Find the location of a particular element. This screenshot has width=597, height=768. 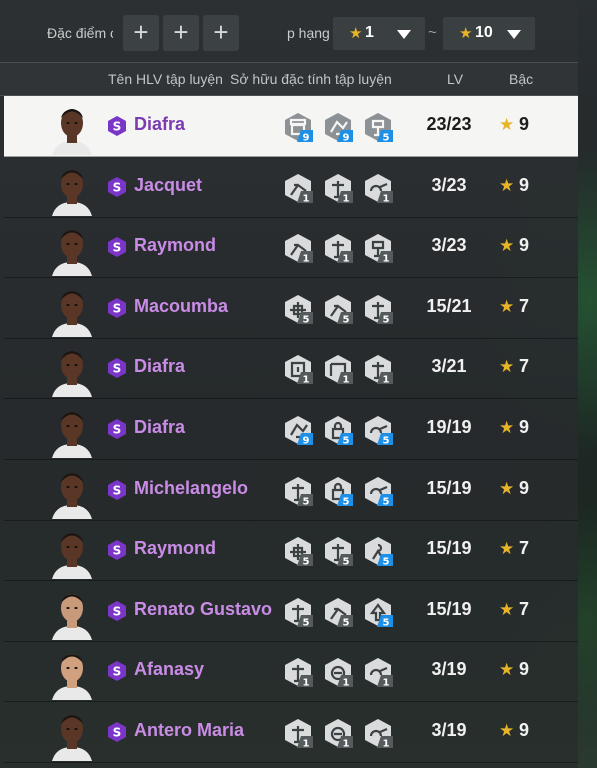

add-trait-button-1: + is located at coordinates (141, 33).